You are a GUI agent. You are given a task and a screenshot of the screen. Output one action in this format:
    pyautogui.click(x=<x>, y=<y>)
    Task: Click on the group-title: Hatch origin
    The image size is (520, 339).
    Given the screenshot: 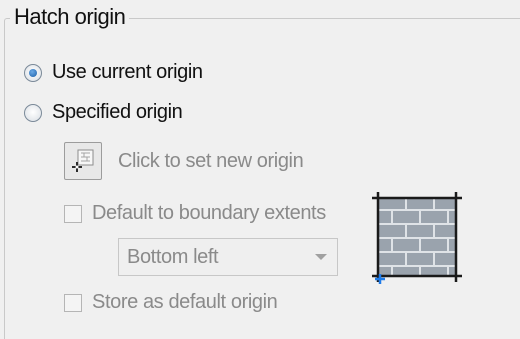 What is the action you would take?
    pyautogui.click(x=70, y=17)
    